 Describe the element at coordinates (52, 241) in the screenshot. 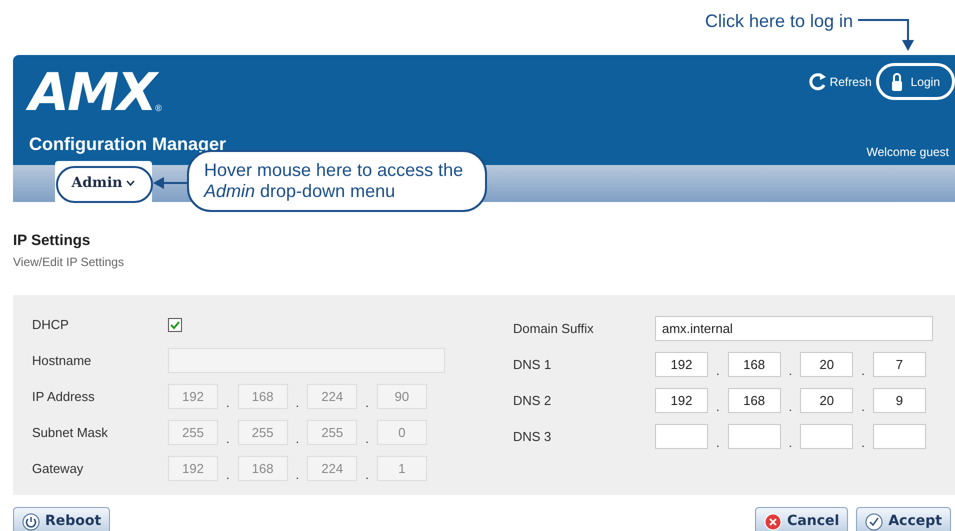

I see `page-title: IP Settings` at that location.